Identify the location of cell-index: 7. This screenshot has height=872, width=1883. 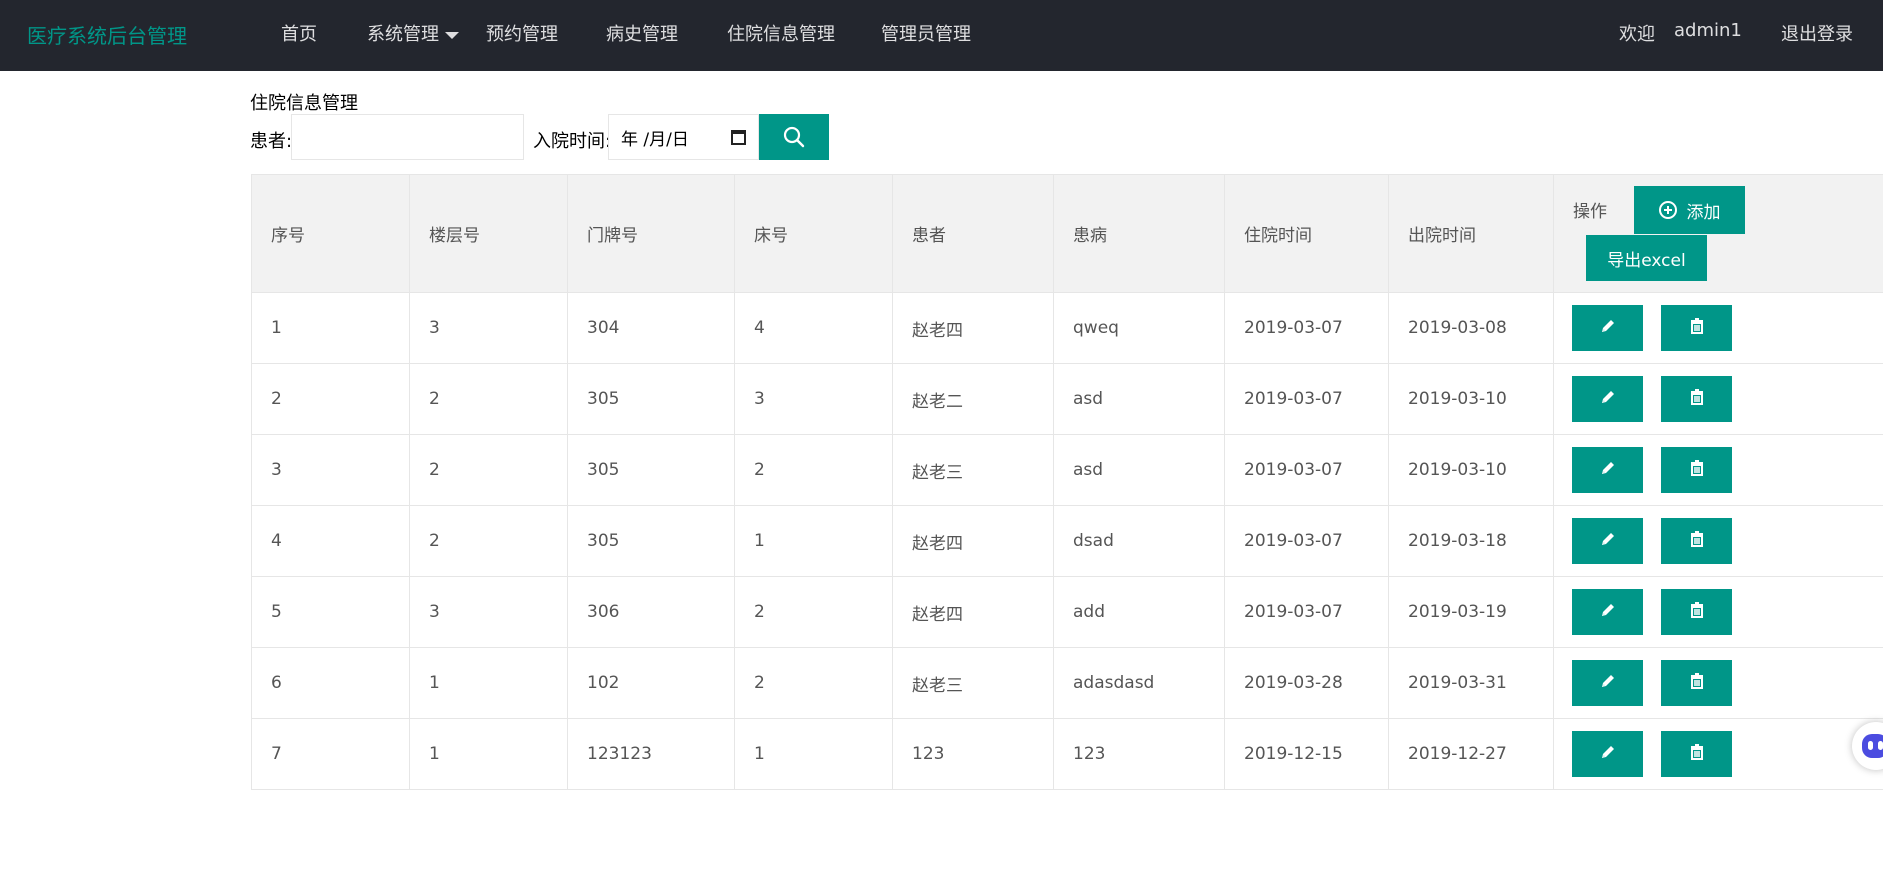
(330, 754).